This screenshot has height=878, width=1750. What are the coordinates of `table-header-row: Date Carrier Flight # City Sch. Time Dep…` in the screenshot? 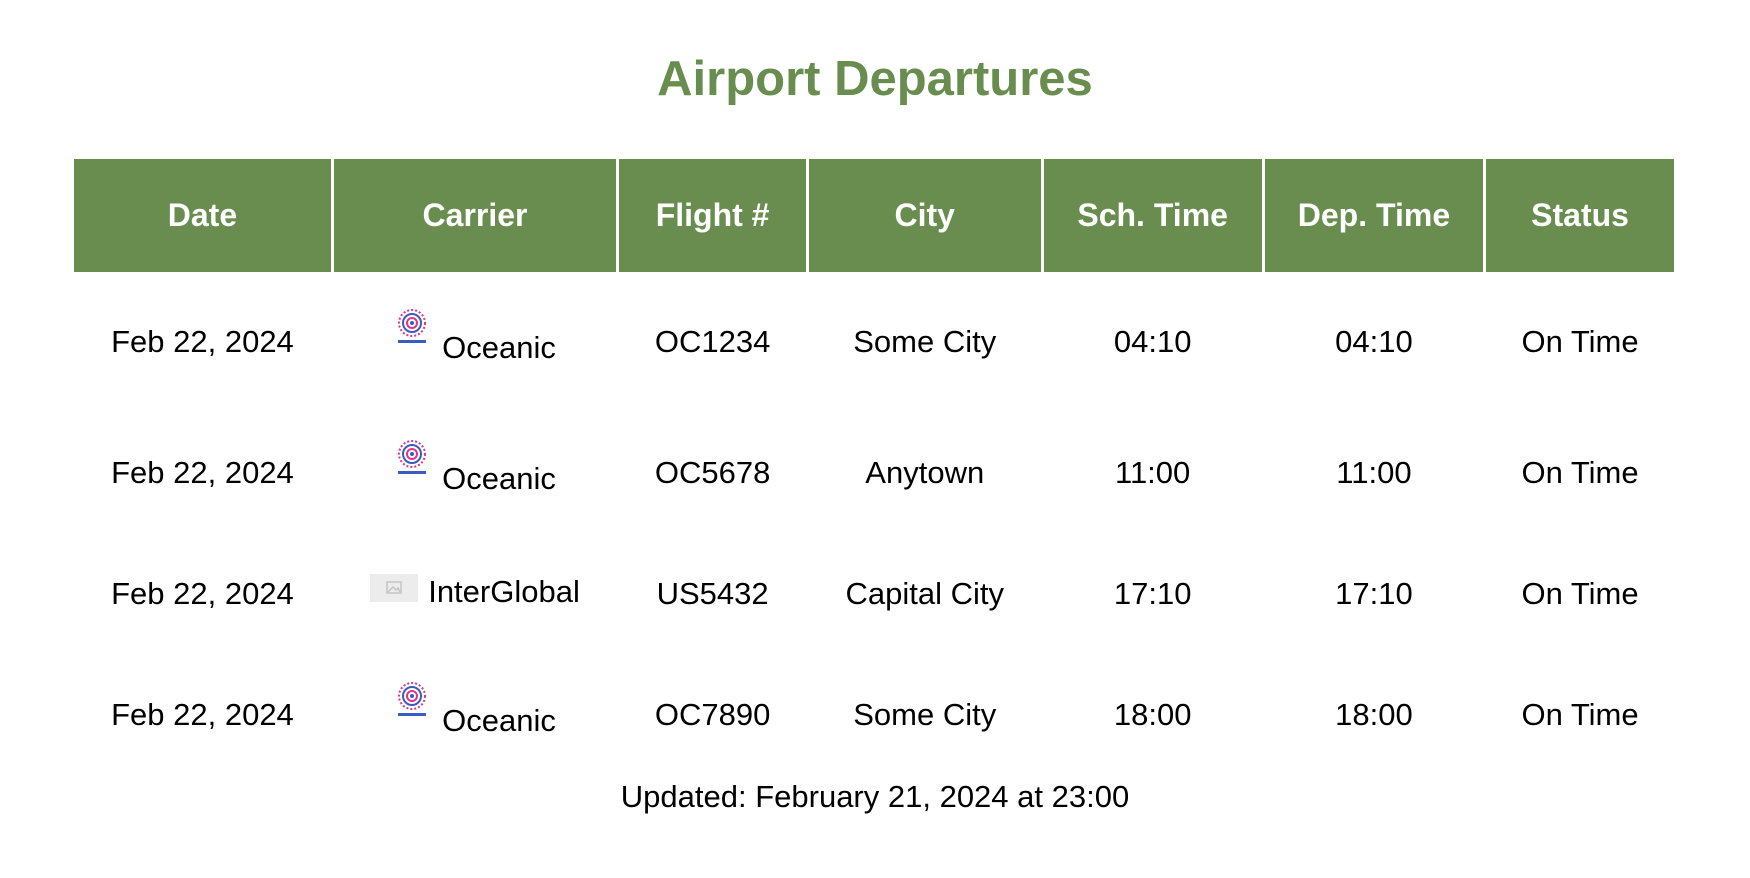 It's located at (874, 215).